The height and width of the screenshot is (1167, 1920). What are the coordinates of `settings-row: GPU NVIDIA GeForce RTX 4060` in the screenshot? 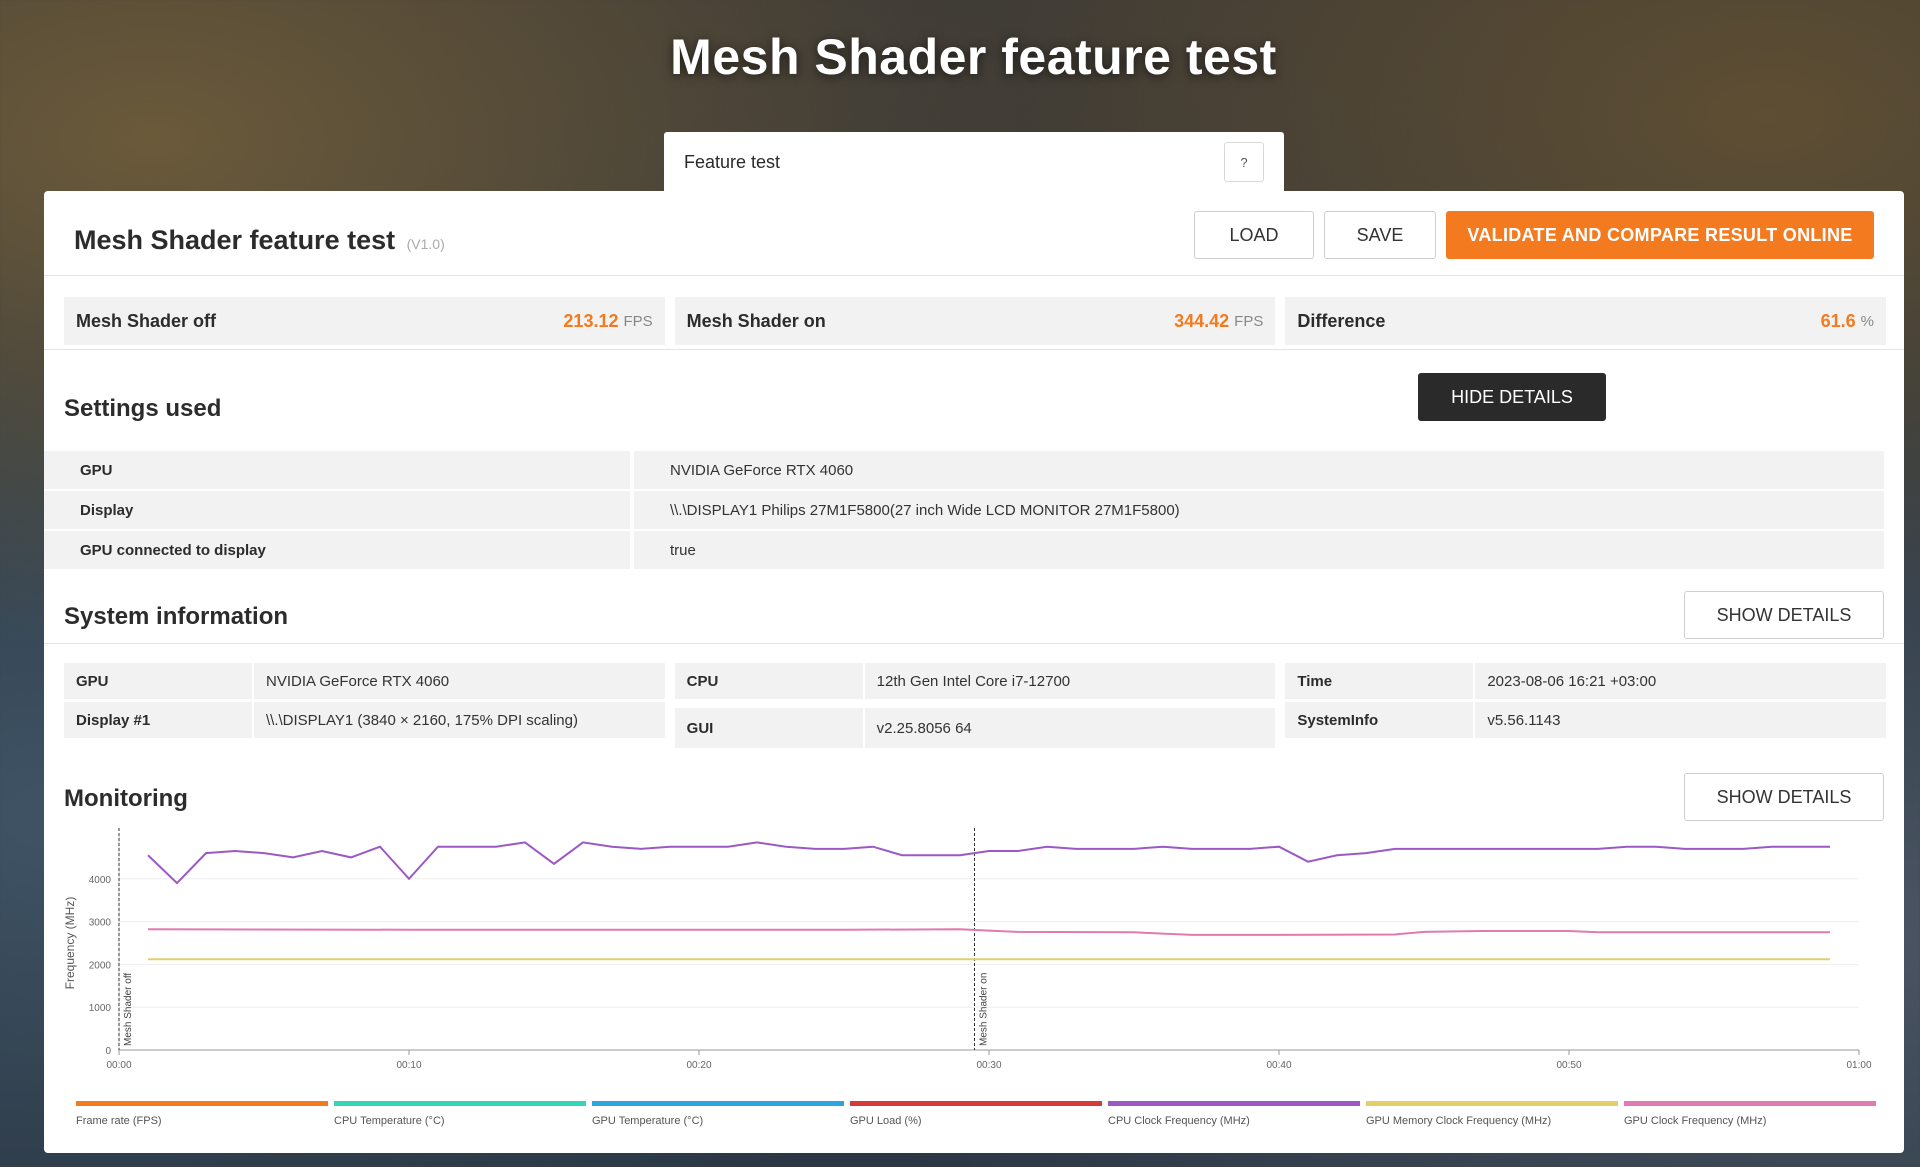 It's located at (964, 470).